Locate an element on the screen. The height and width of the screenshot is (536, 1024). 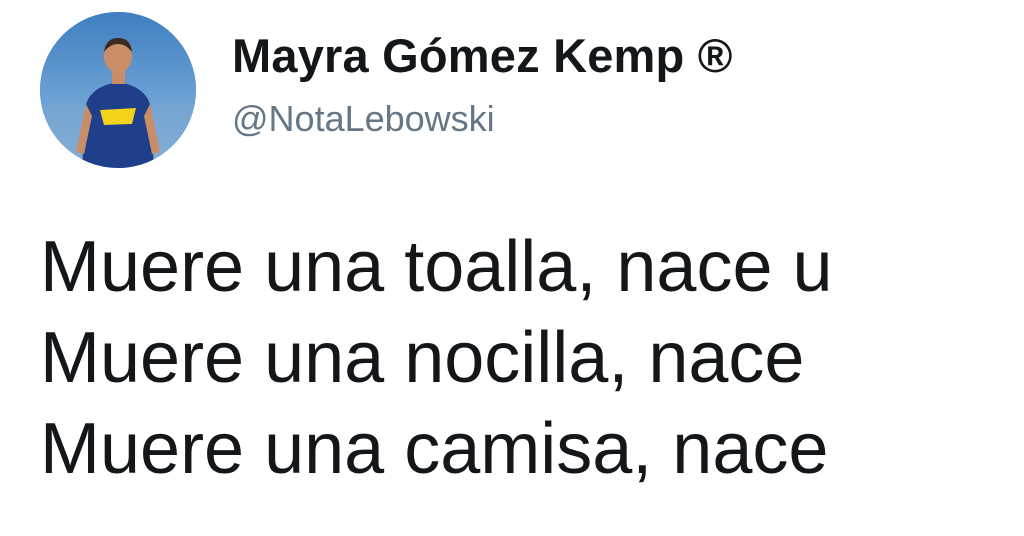
avatar is located at coordinates (118, 90).